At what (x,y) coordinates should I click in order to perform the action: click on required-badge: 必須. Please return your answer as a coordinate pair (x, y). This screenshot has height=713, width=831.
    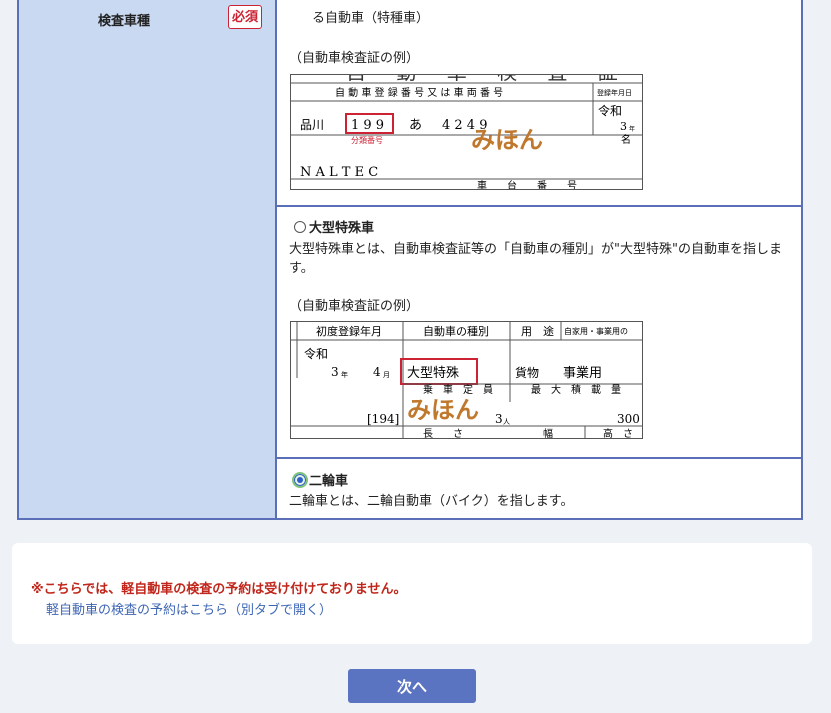
    Looking at the image, I should click on (245, 17).